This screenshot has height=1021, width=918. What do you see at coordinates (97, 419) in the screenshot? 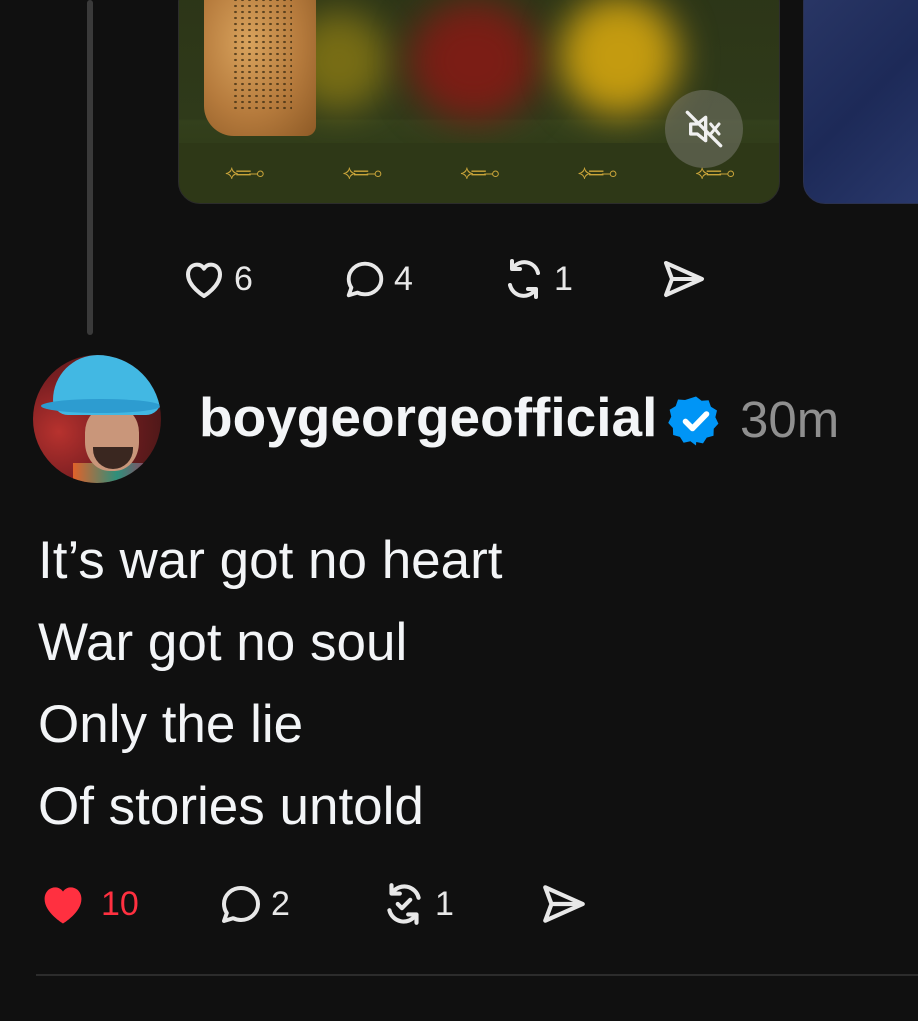
I see `avatar` at bounding box center [97, 419].